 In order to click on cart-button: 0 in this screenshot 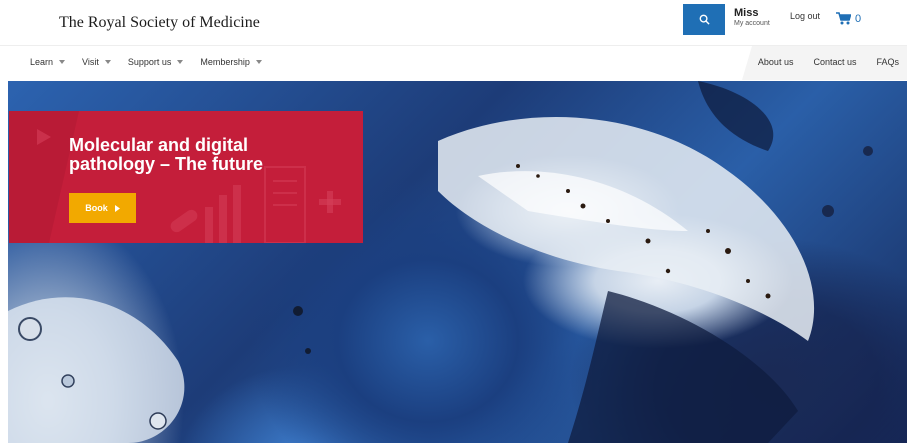, I will do `click(848, 18)`.